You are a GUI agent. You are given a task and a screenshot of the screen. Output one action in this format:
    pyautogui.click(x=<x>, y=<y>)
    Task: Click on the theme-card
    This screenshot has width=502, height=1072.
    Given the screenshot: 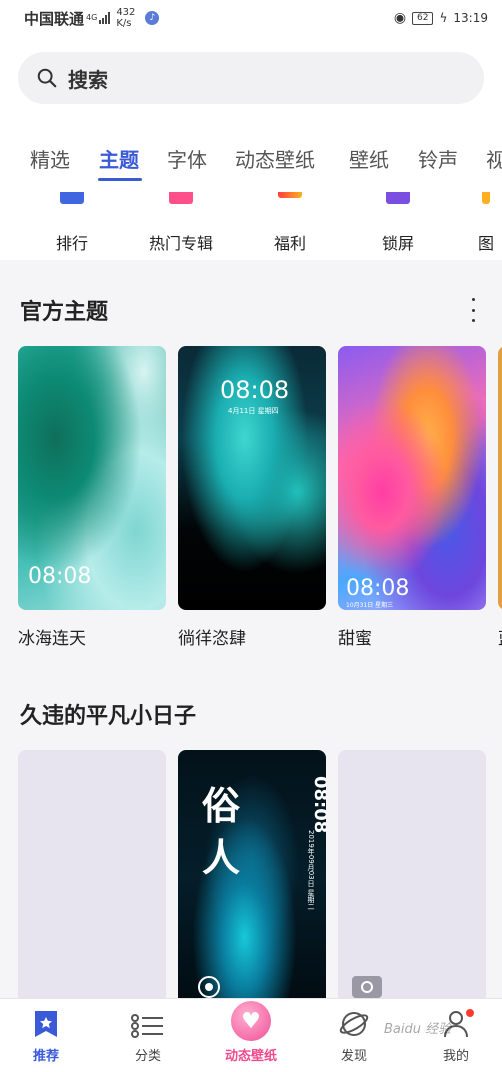 What is the action you would take?
    pyautogui.click(x=500, y=478)
    